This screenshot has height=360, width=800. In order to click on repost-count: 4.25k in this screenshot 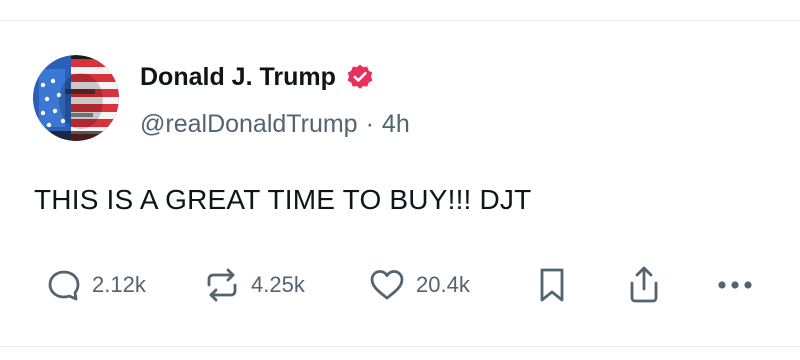, I will do `click(278, 284)`.